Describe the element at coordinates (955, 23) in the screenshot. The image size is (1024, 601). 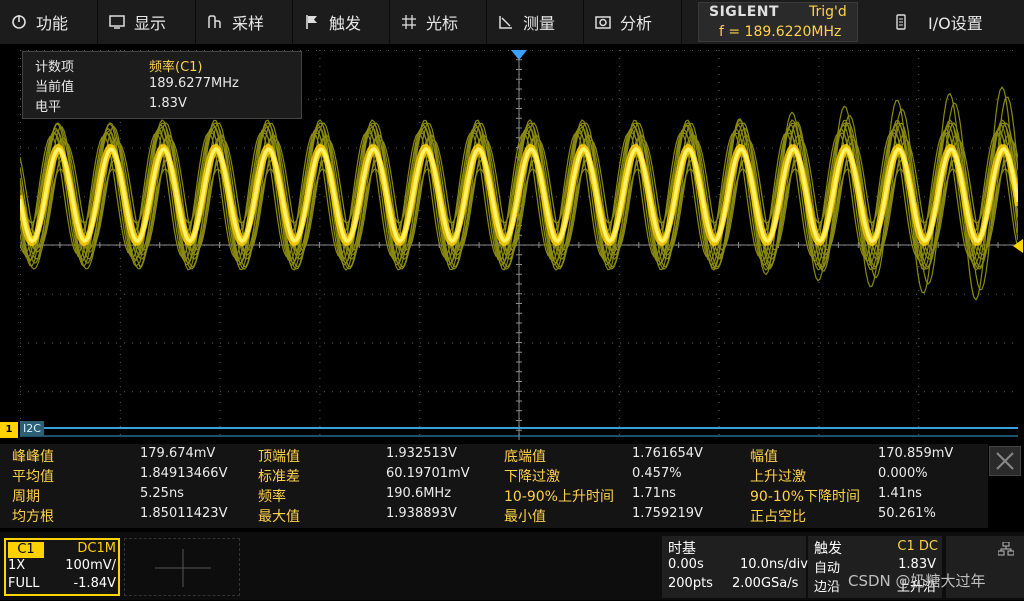
I see `menu-io-label: I/O设置` at that location.